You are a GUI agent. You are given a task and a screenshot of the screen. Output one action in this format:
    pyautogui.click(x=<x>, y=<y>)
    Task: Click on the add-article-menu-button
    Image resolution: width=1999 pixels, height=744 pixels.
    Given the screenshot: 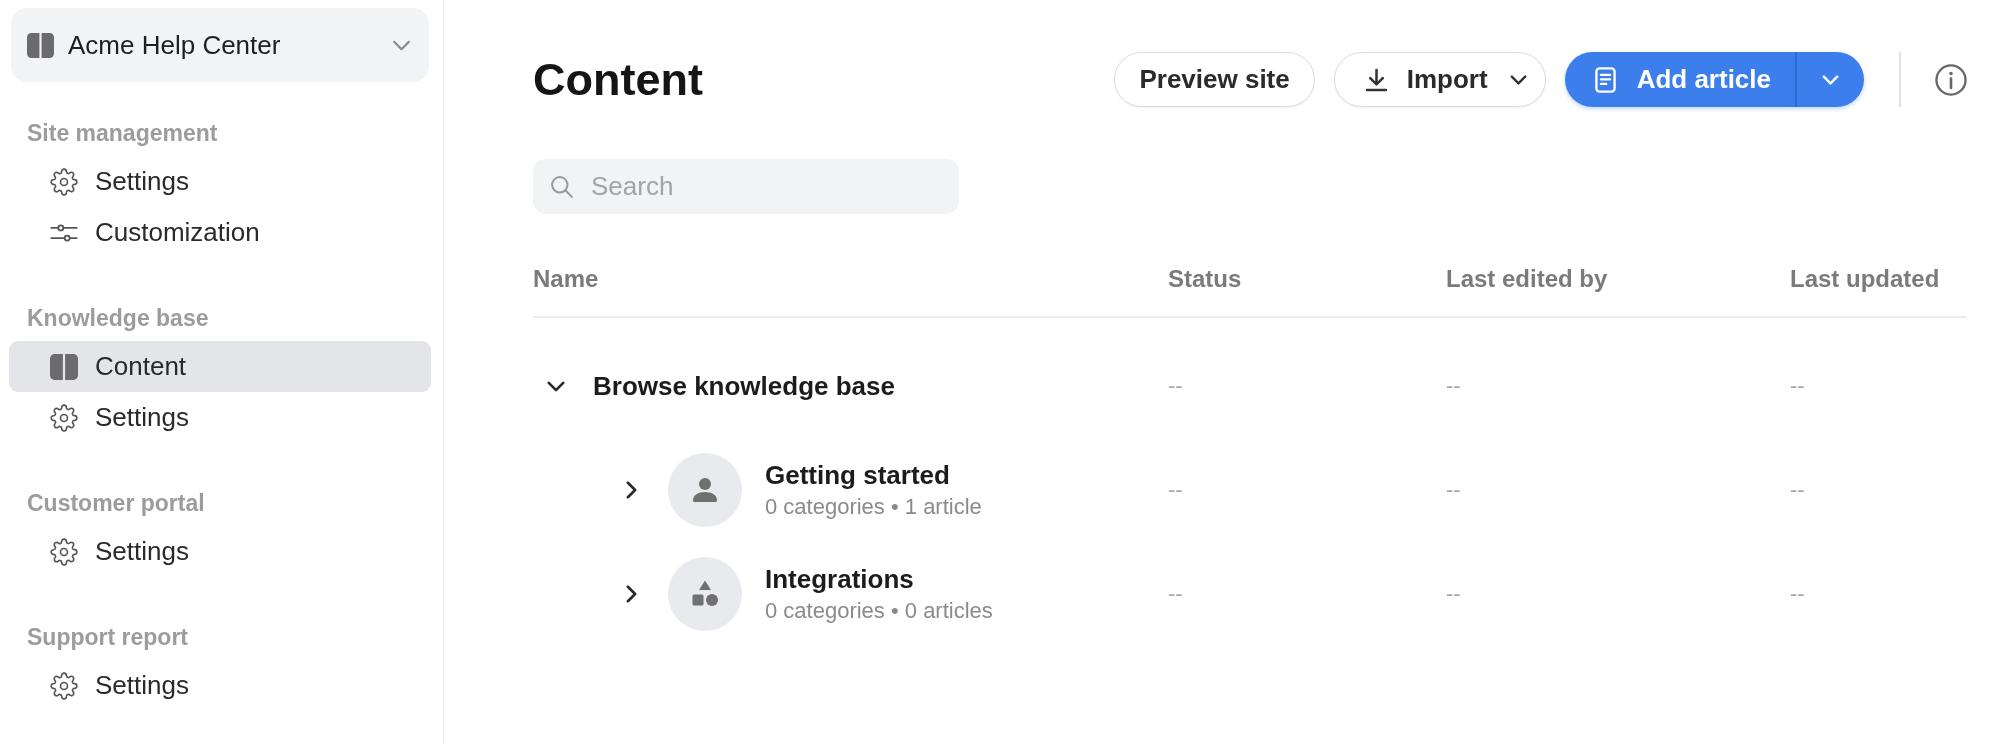 What is the action you would take?
    pyautogui.click(x=1829, y=79)
    